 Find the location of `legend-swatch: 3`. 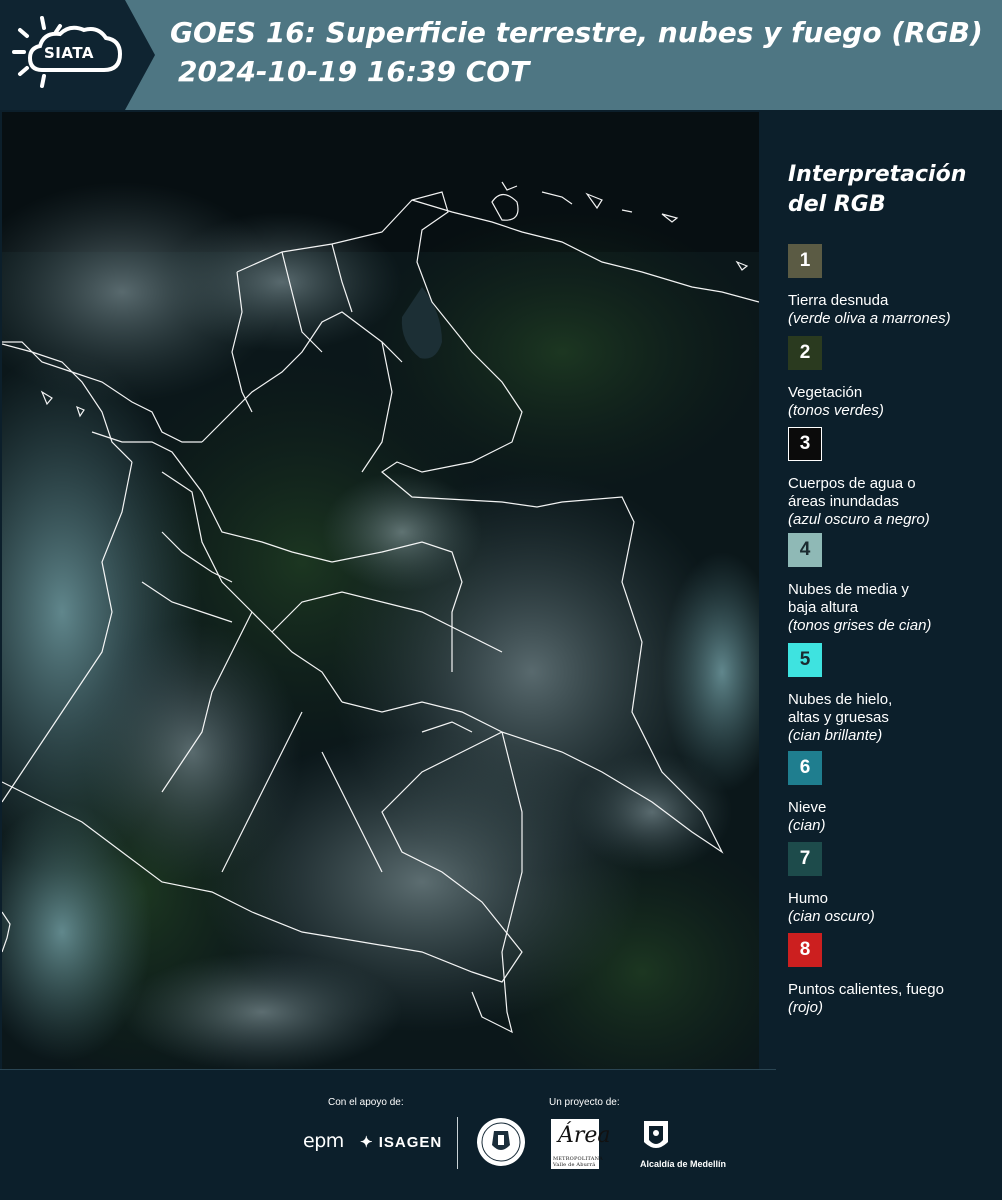

legend-swatch: 3 is located at coordinates (805, 444).